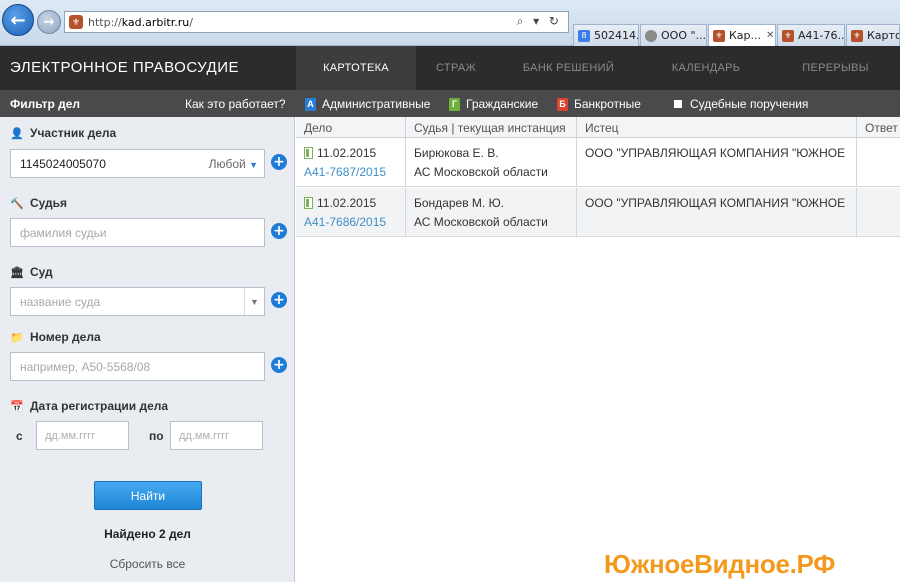 This screenshot has width=900, height=582. Describe the element at coordinates (142, 232) in the screenshot. I see `judge-field` at that location.